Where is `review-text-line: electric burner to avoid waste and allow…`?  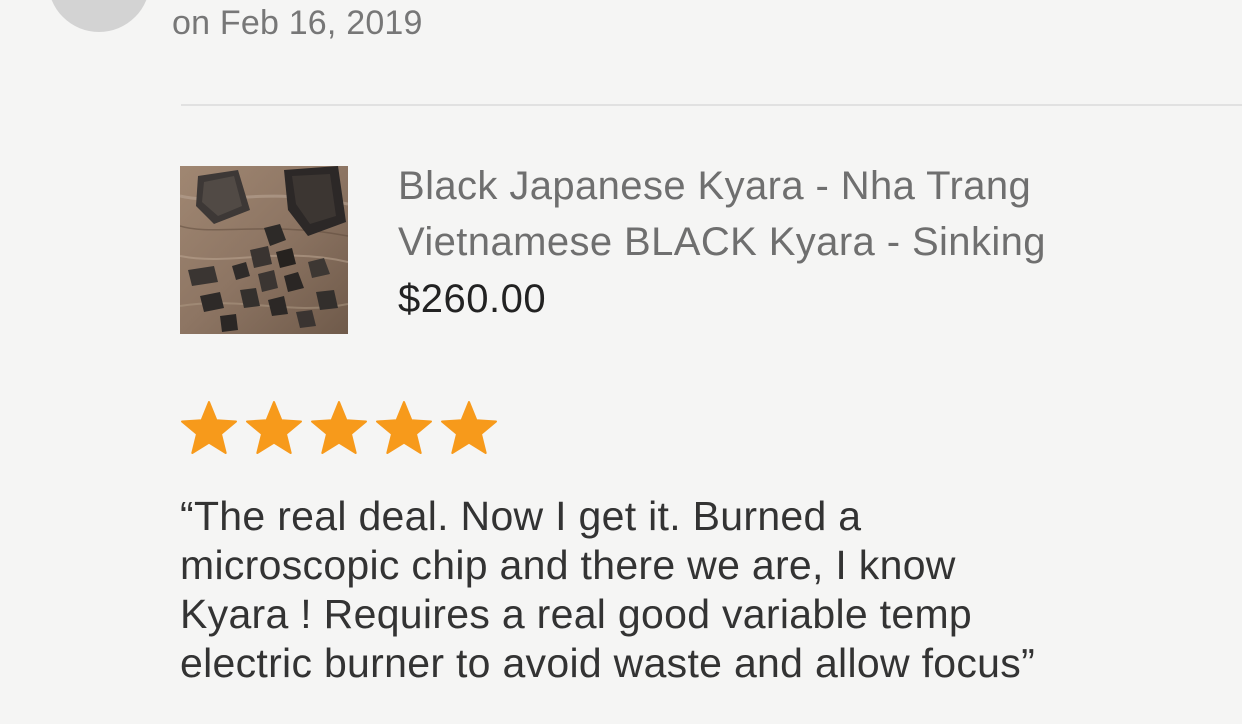 review-text-line: electric burner to avoid waste and allow… is located at coordinates (608, 663).